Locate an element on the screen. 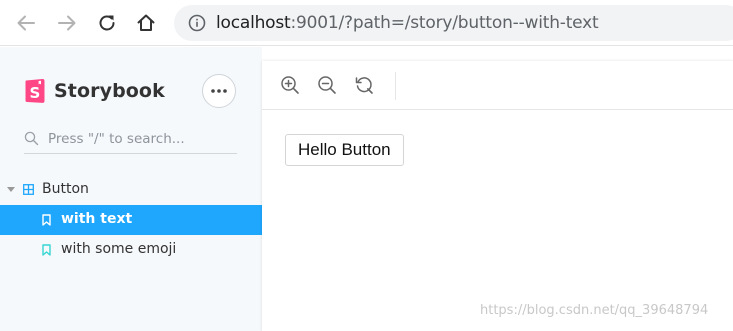 The image size is (733, 331). sidebar-story-label: with some emoji is located at coordinates (119, 249).